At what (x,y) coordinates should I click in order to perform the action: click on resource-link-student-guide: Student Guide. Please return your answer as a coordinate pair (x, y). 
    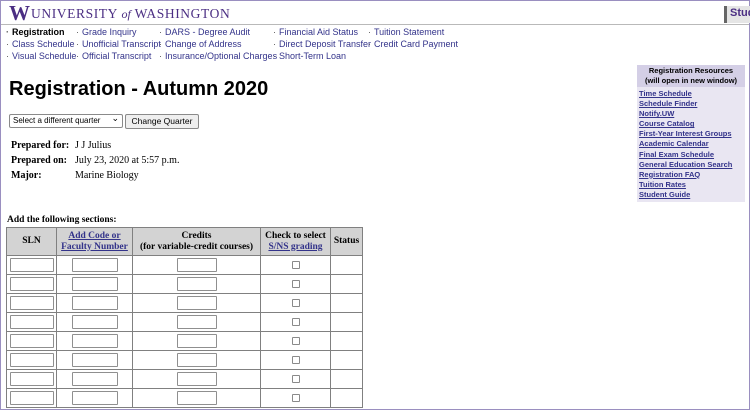
    Looking at the image, I should click on (692, 195).